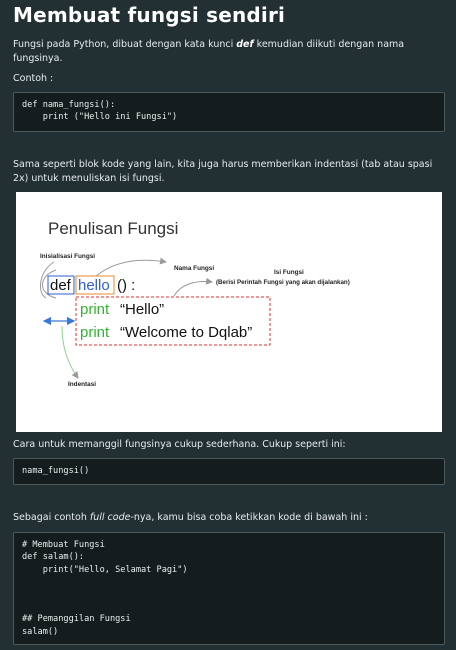 Image resolution: width=456 pixels, height=650 pixels. What do you see at coordinates (67, 256) in the screenshot?
I see `label-function-init: Inisialisasi Fungsi` at bounding box center [67, 256].